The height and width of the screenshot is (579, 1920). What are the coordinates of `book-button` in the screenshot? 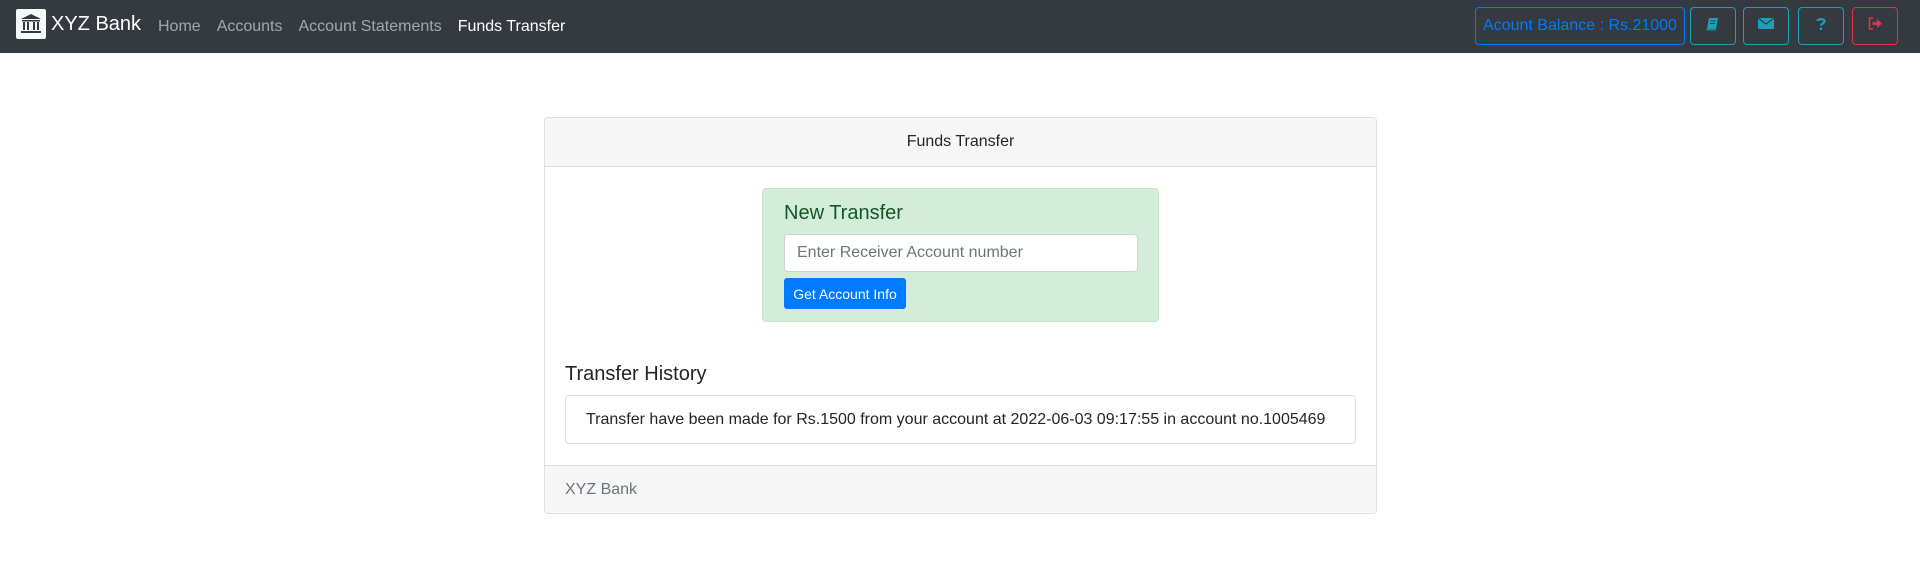 It's located at (1713, 26).